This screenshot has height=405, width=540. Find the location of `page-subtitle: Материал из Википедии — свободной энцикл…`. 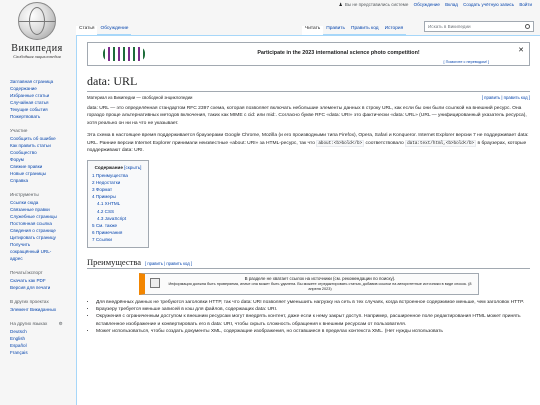

page-subtitle: Материал из Википедии — свободной энцикл… is located at coordinates (140, 97).